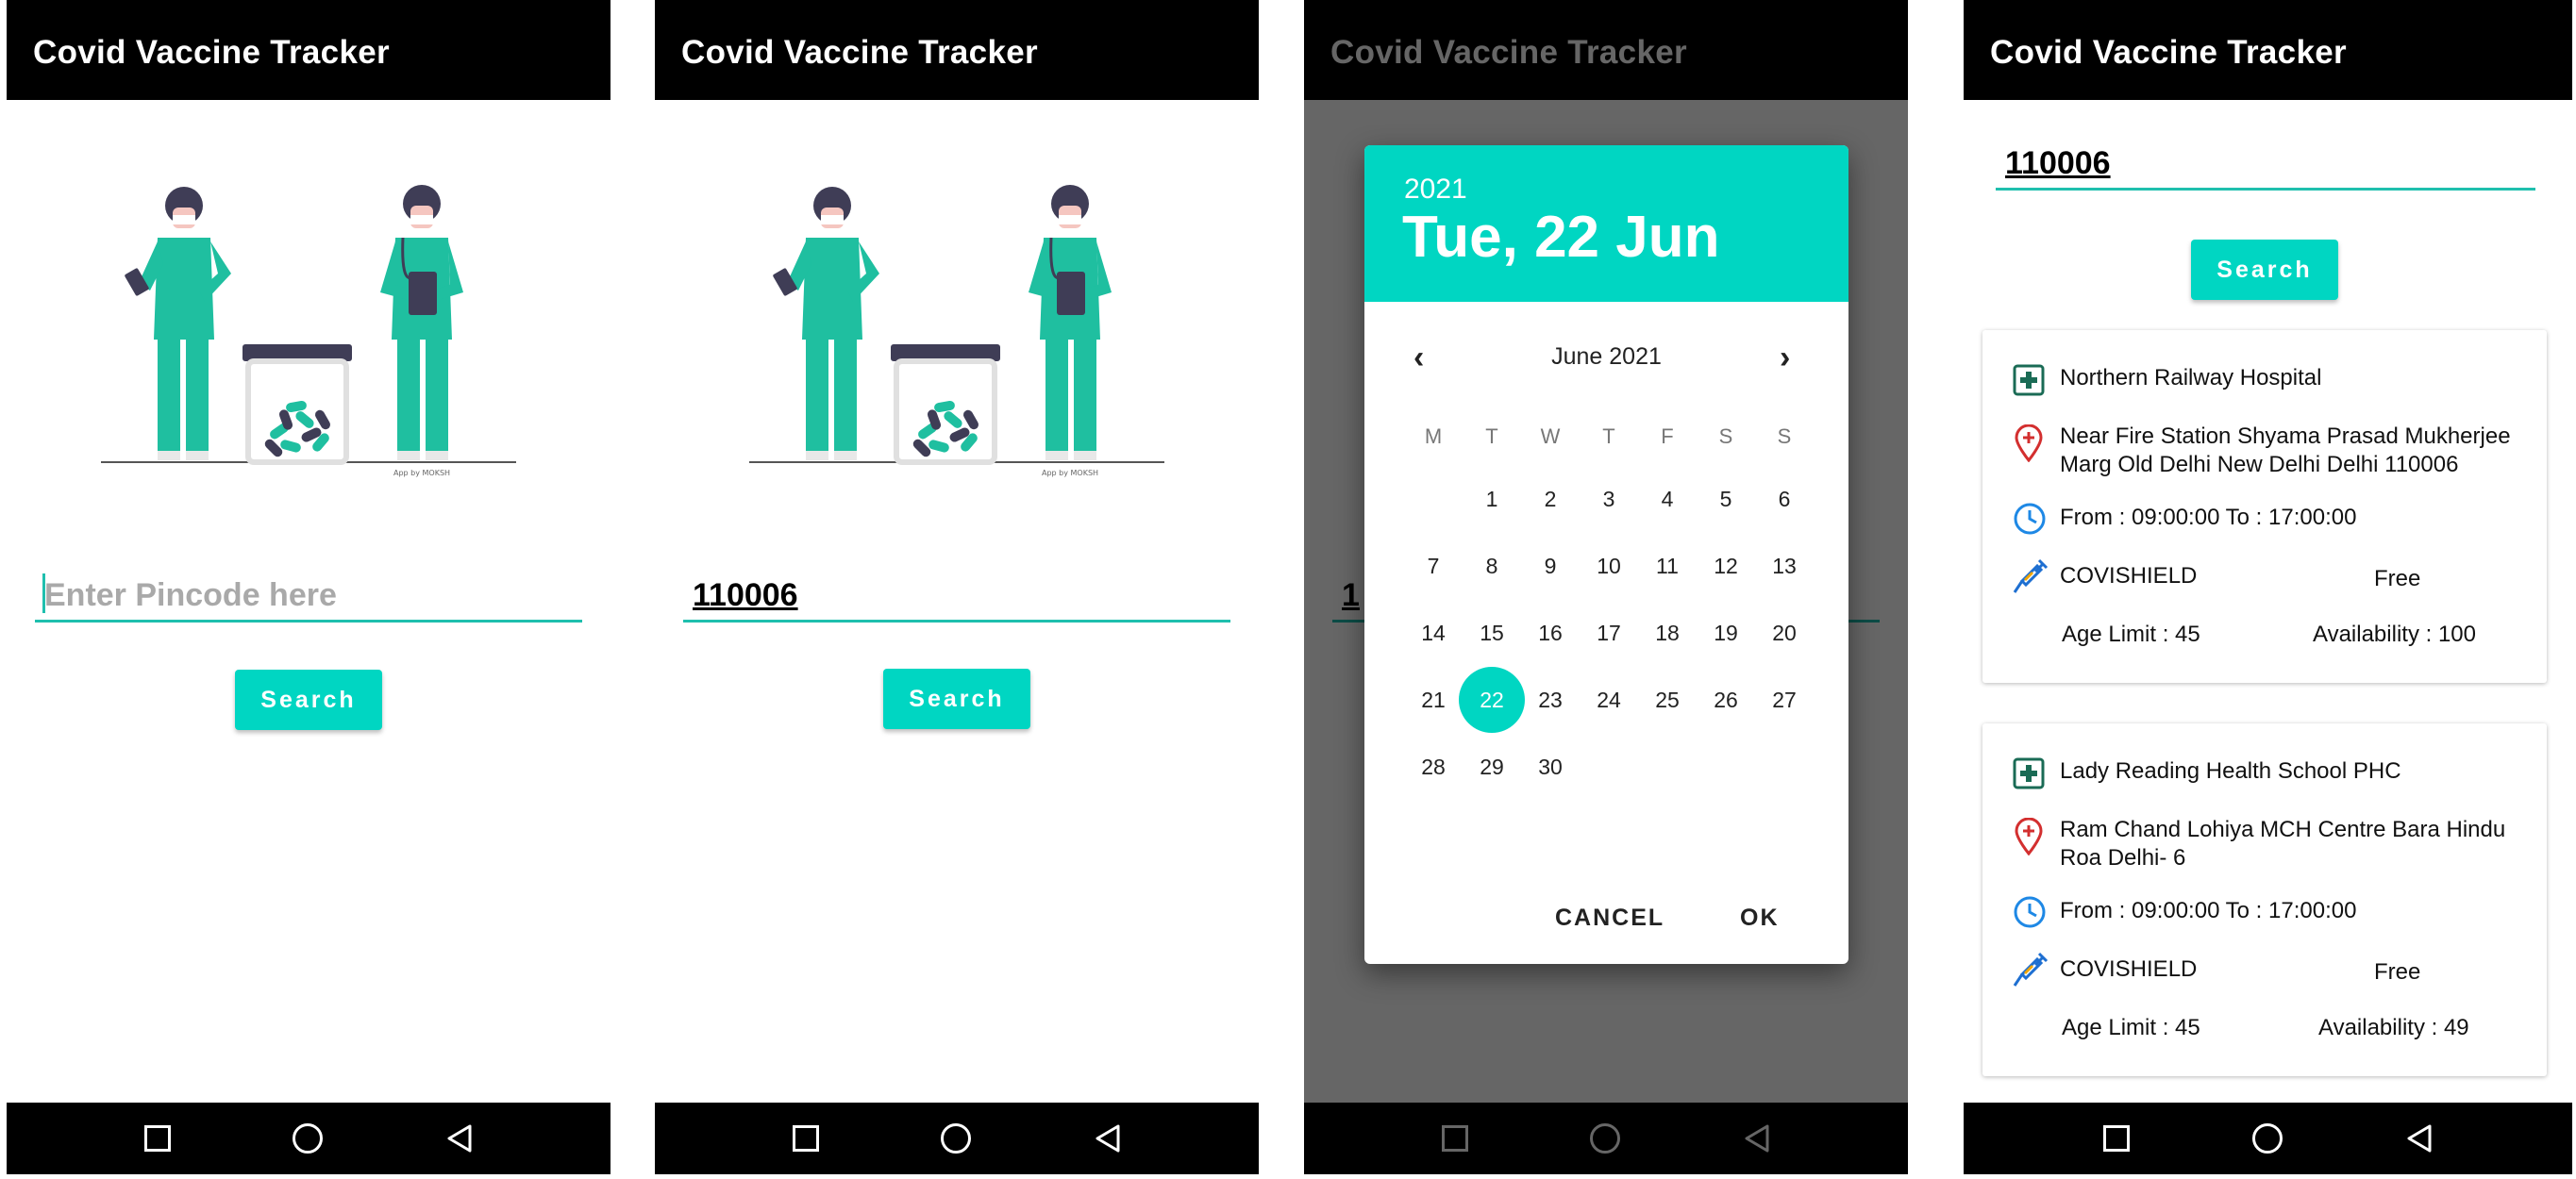 This screenshot has width=2576, height=1179. I want to click on availability: Availability : 49, so click(2393, 1027).